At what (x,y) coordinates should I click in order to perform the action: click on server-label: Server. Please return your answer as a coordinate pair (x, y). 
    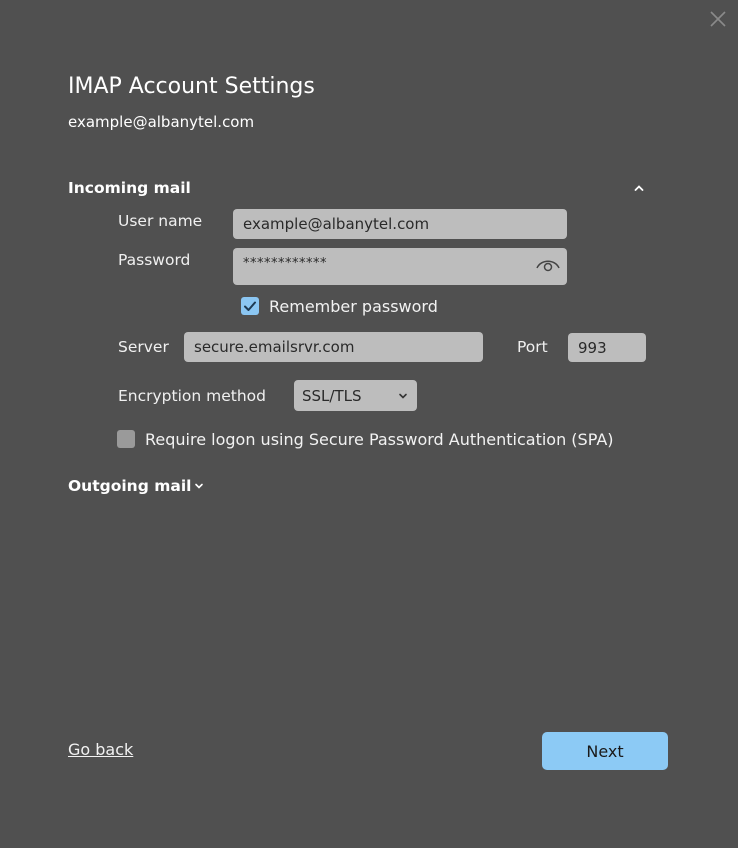
    Looking at the image, I should click on (143, 347).